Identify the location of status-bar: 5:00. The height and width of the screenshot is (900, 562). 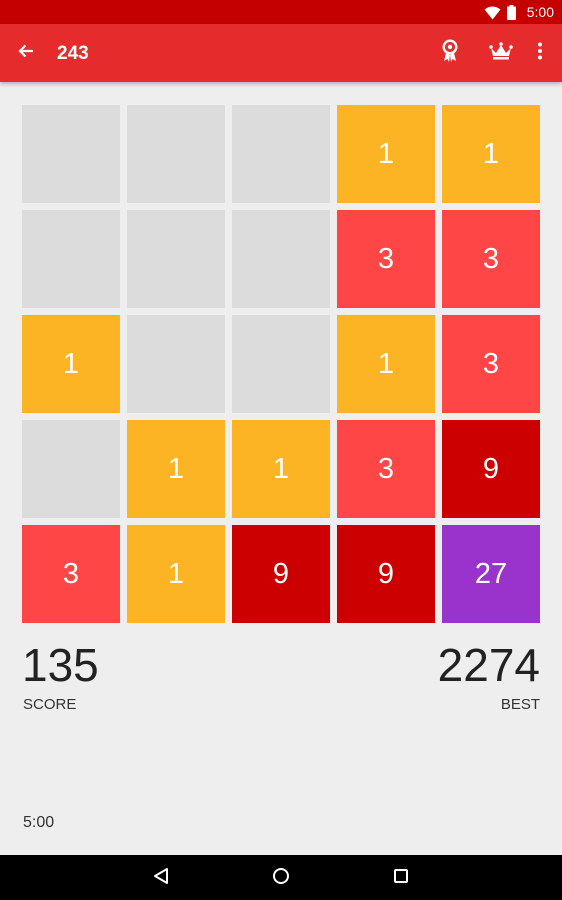
(281, 12).